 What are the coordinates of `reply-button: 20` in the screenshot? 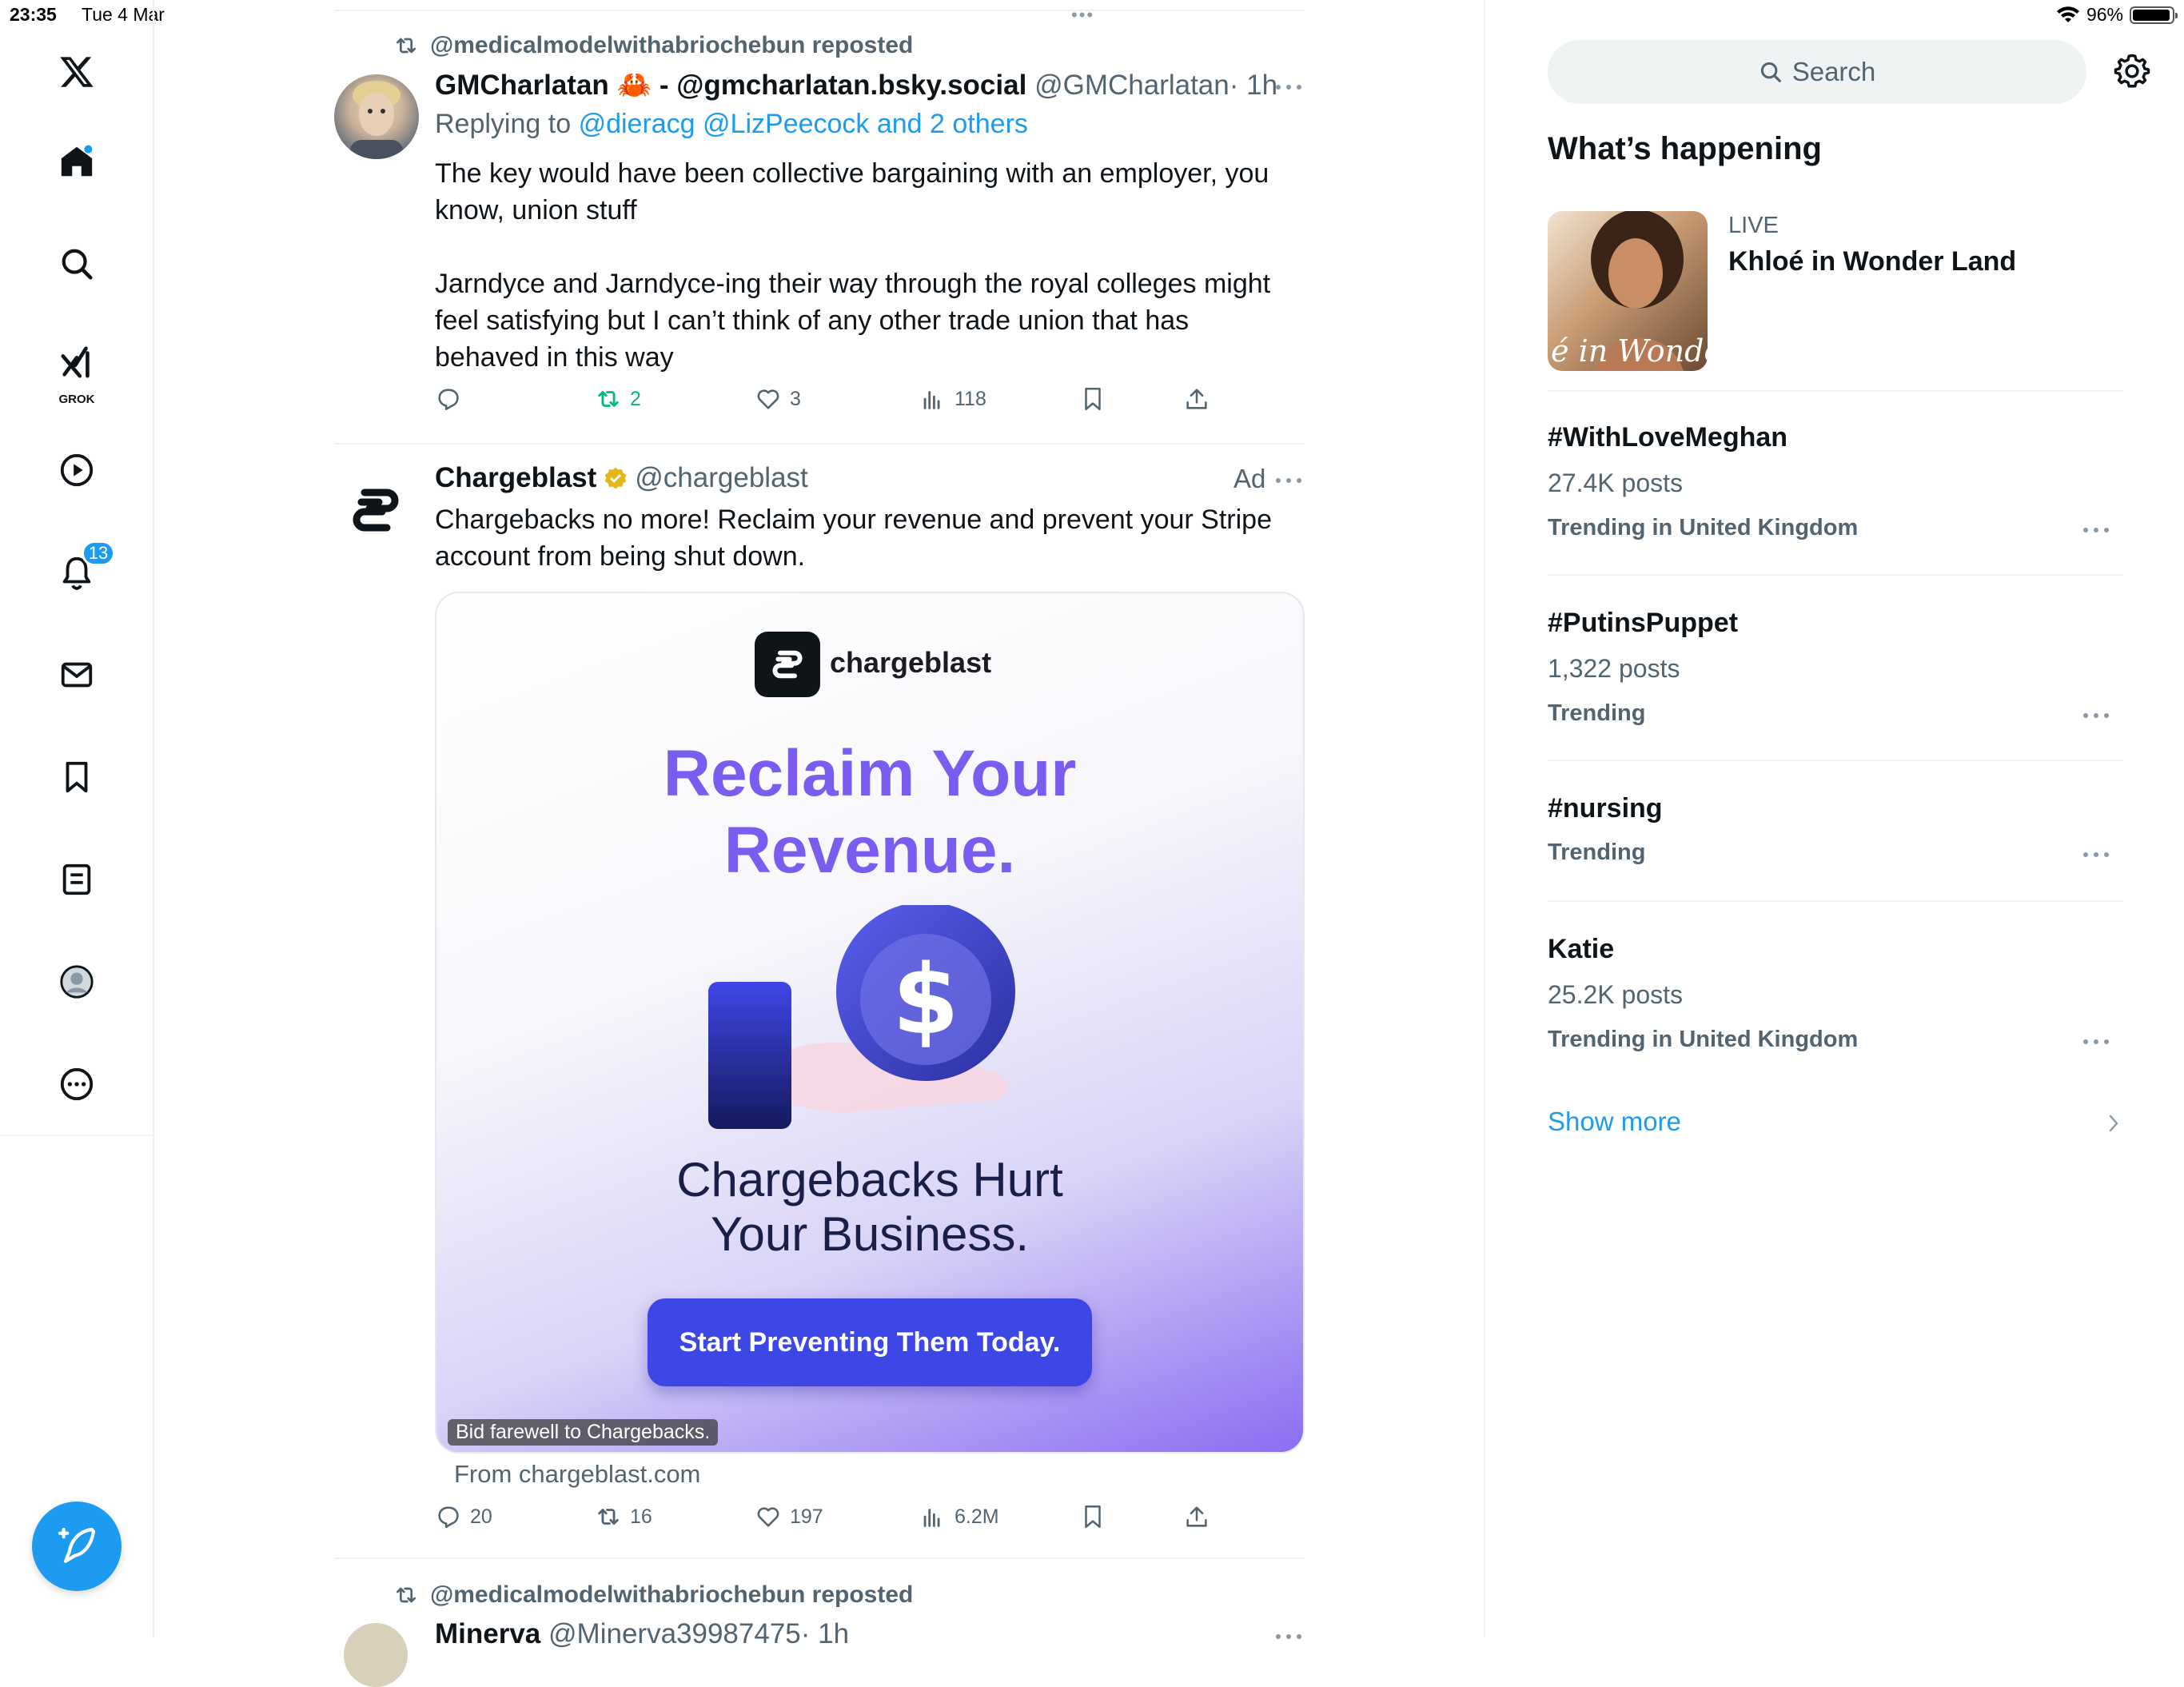 It's located at (463, 1516).